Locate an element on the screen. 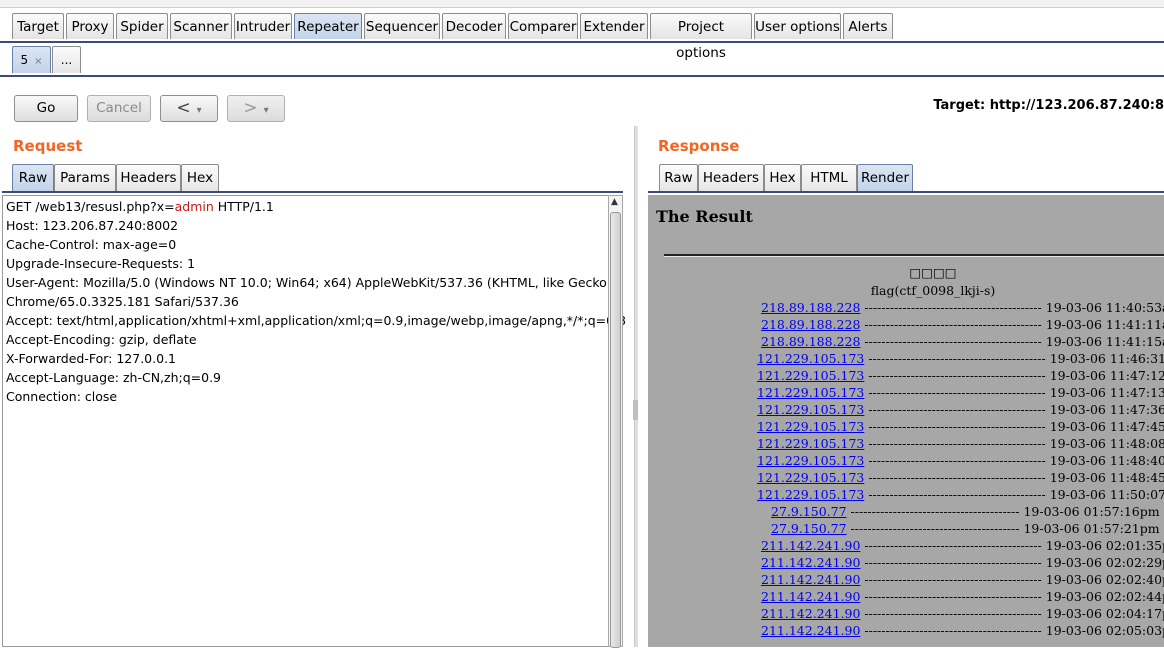 The height and width of the screenshot is (648, 1164). back-button: < ▾ is located at coordinates (189, 108).